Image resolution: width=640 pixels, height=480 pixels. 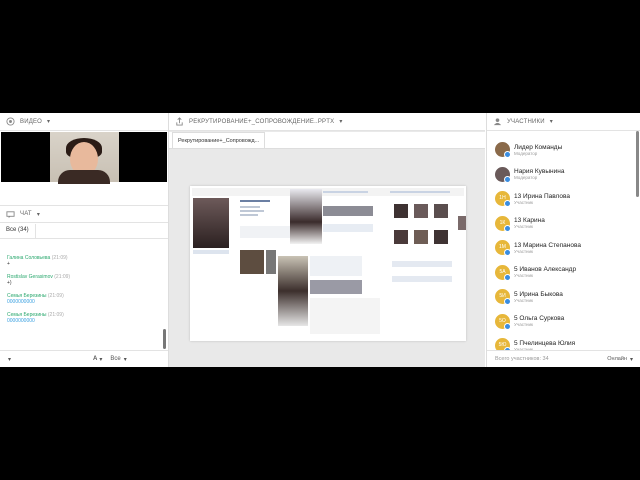 I want to click on chat-header: ЧАТ ▾, so click(x=84, y=214).